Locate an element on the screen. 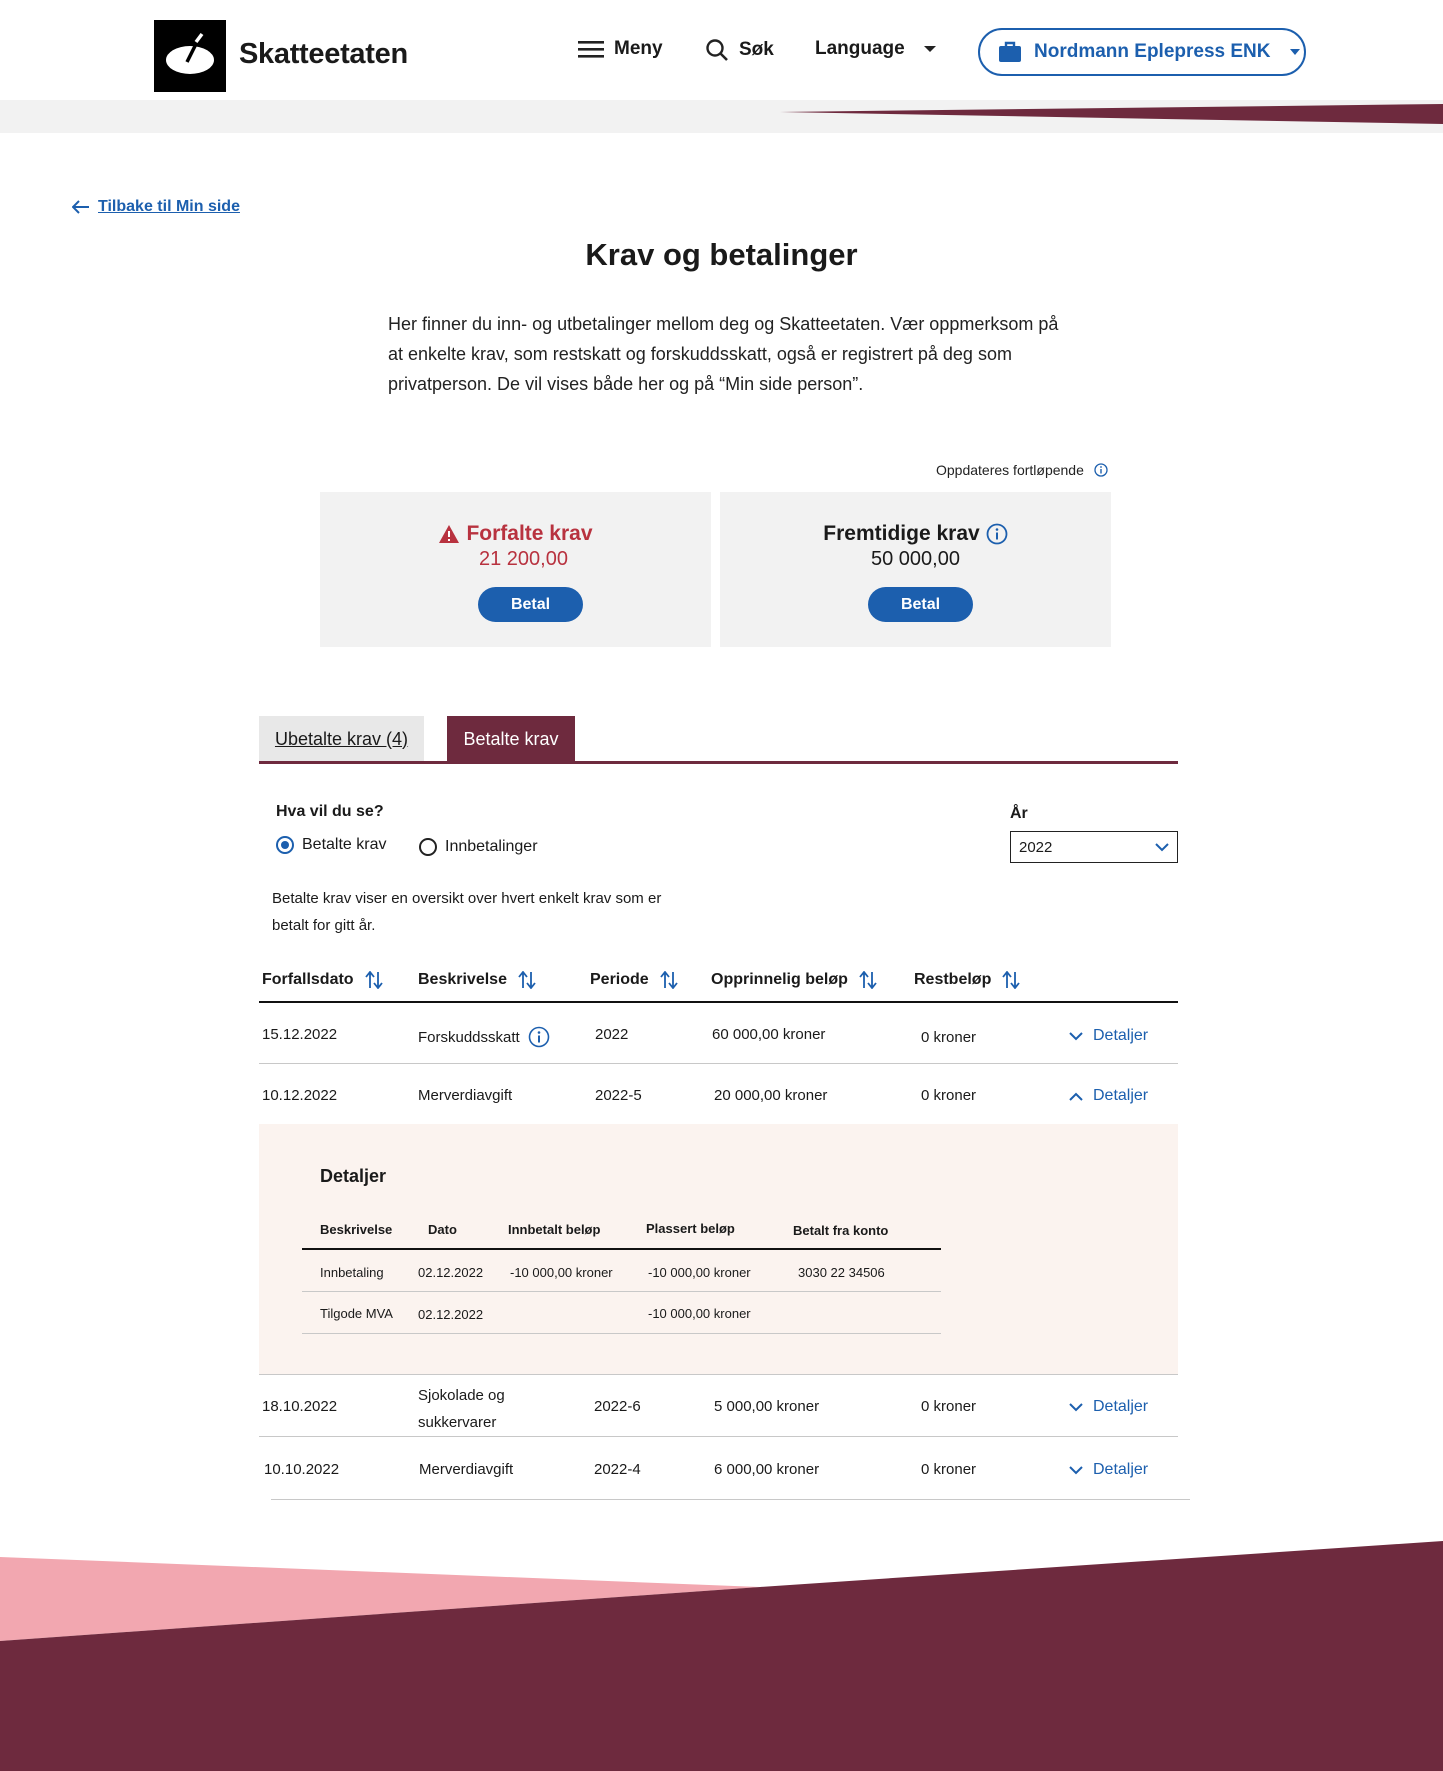 This screenshot has width=1443, height=1771. column-header-due-date: Forfallsdato is located at coordinates (323, 980).